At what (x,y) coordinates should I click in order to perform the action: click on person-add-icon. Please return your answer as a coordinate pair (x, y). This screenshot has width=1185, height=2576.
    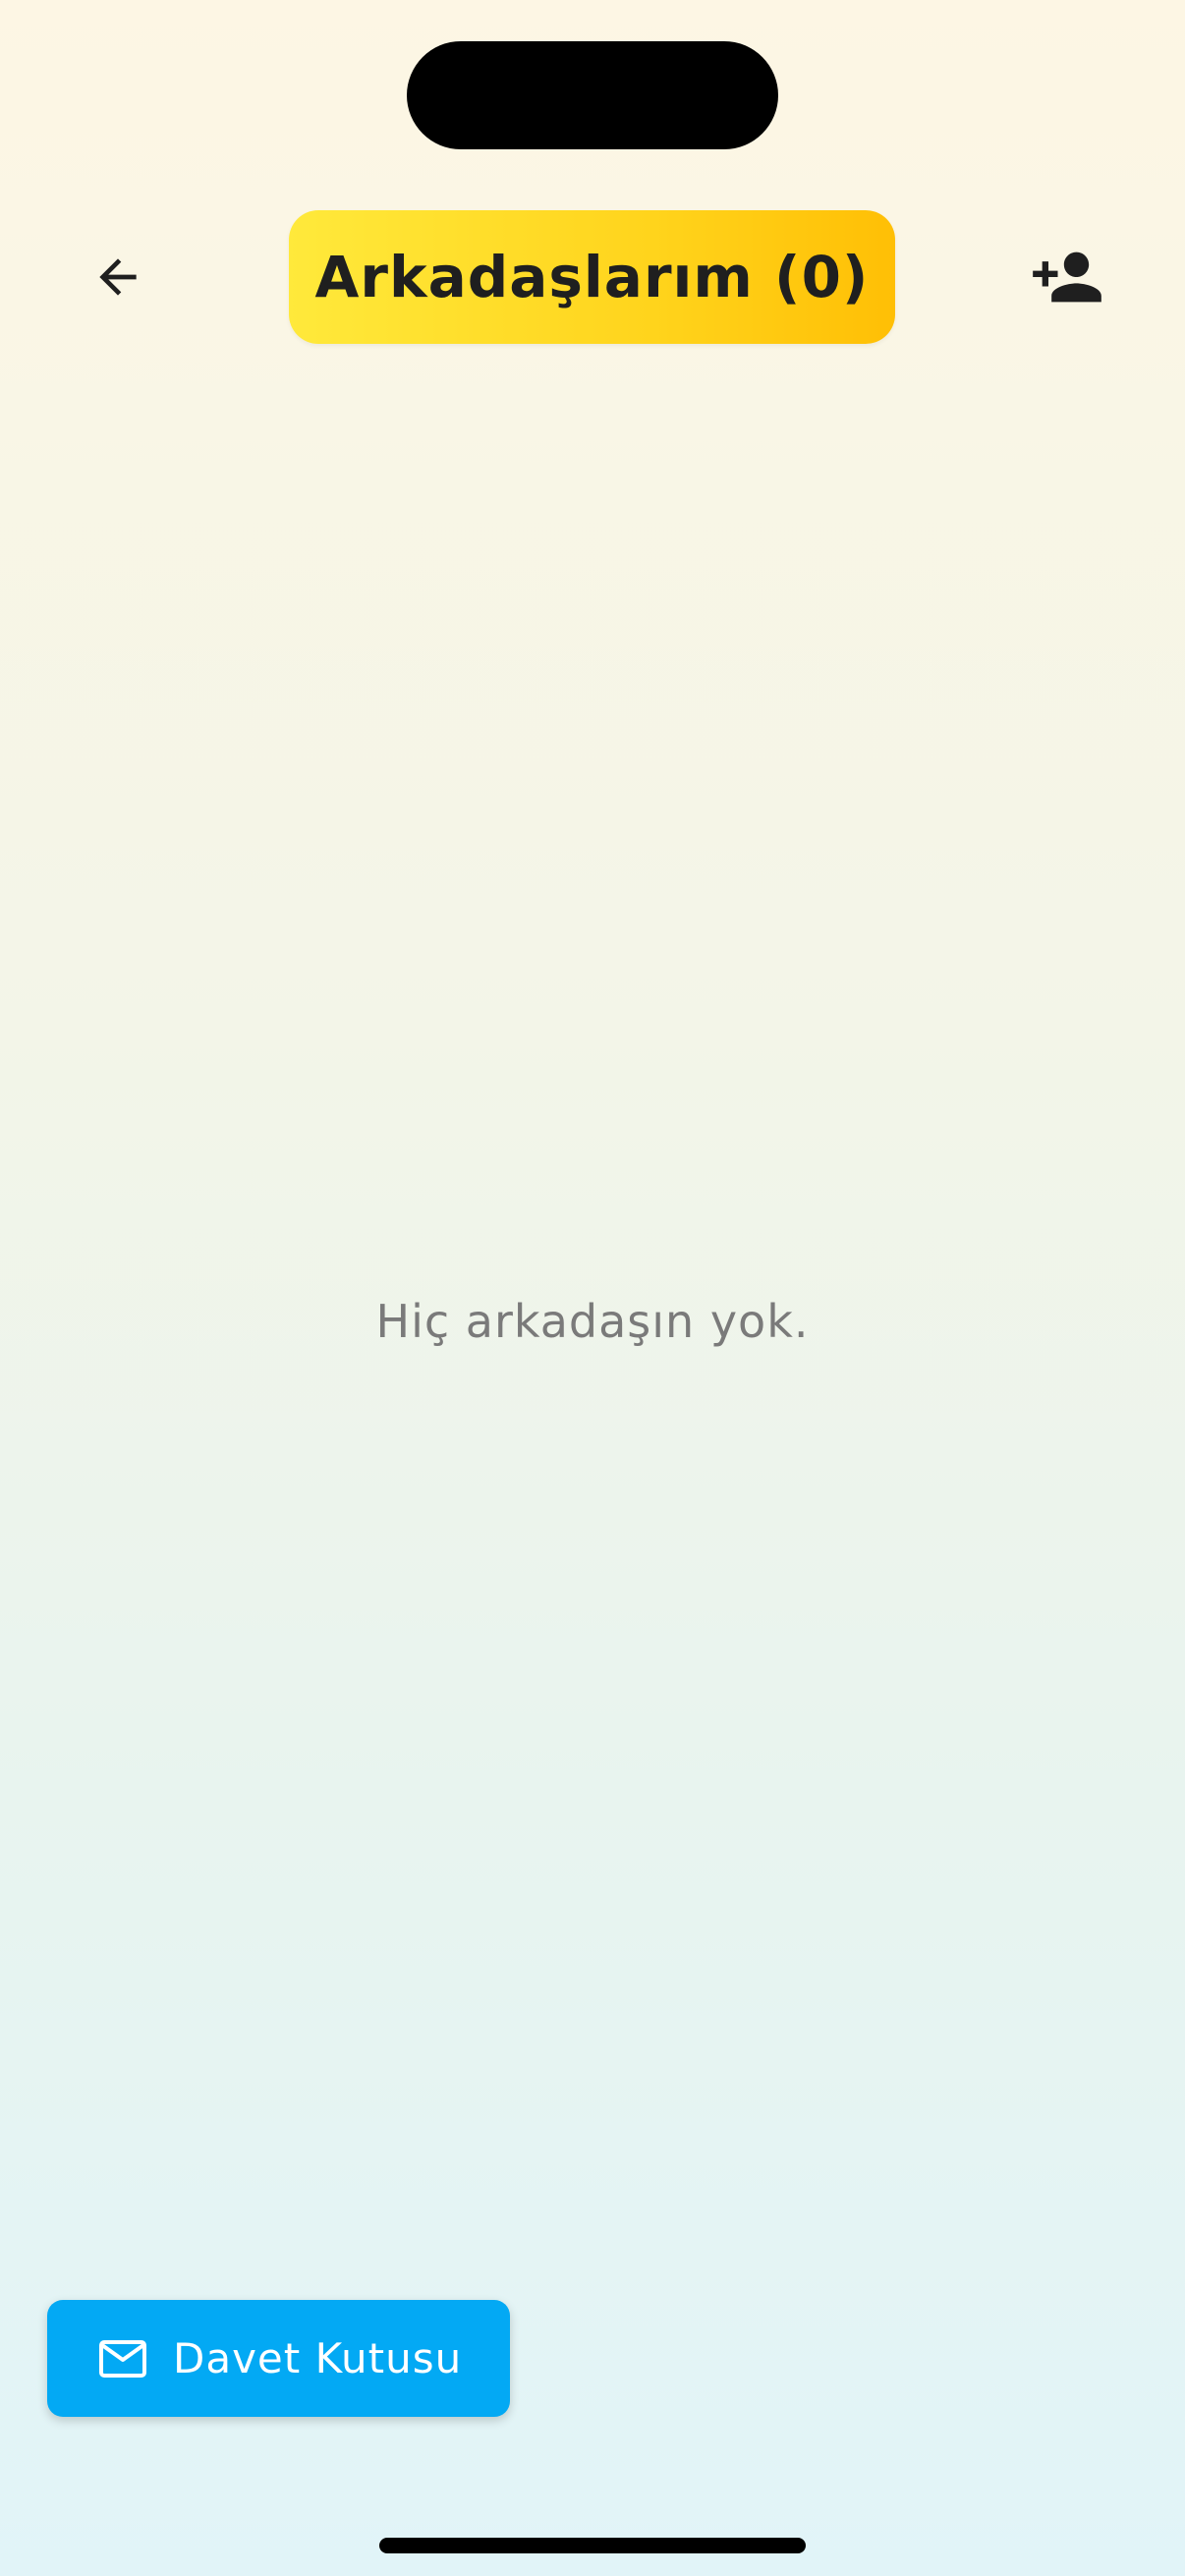
    Looking at the image, I should click on (1067, 277).